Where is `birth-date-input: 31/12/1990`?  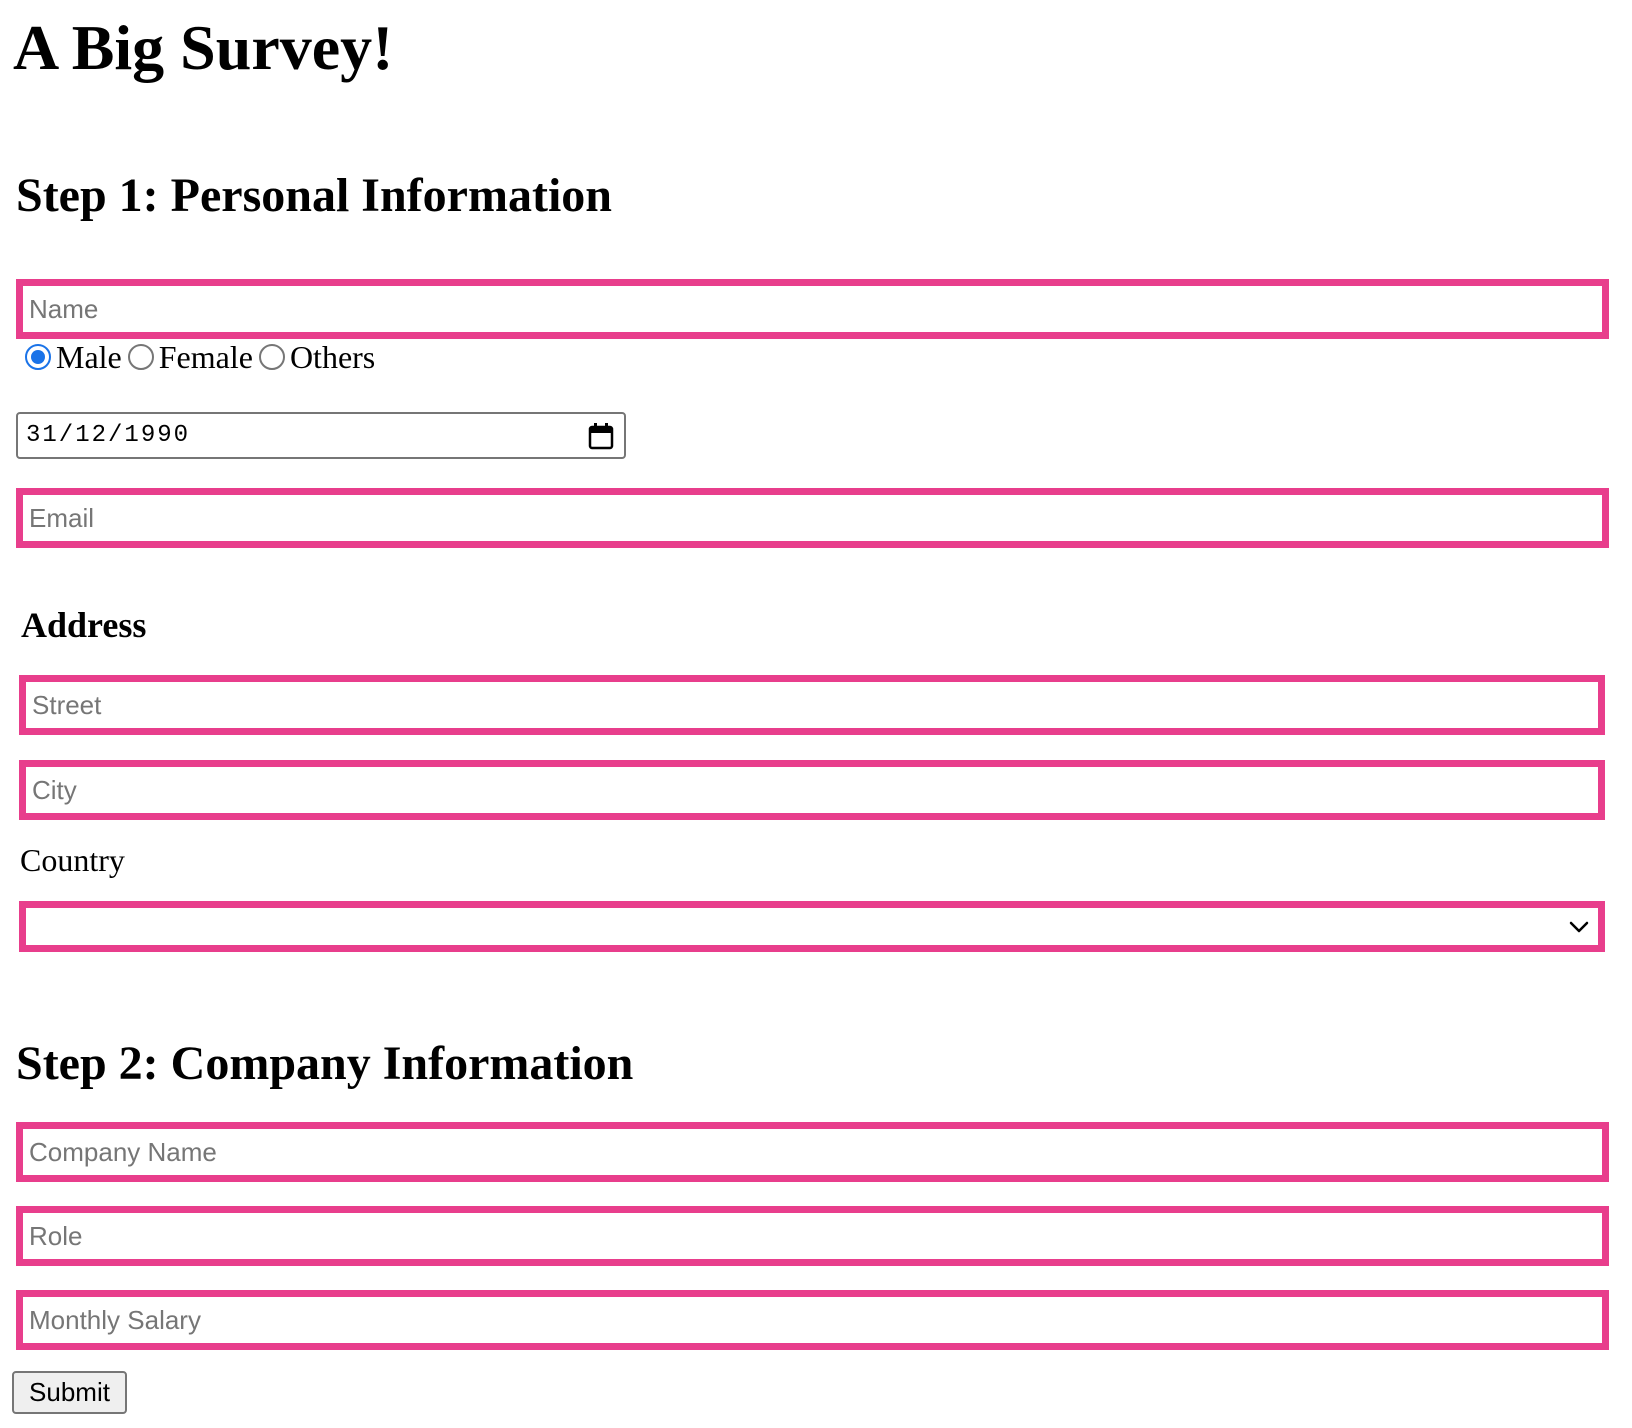
birth-date-input: 31/12/1990 is located at coordinates (321, 435).